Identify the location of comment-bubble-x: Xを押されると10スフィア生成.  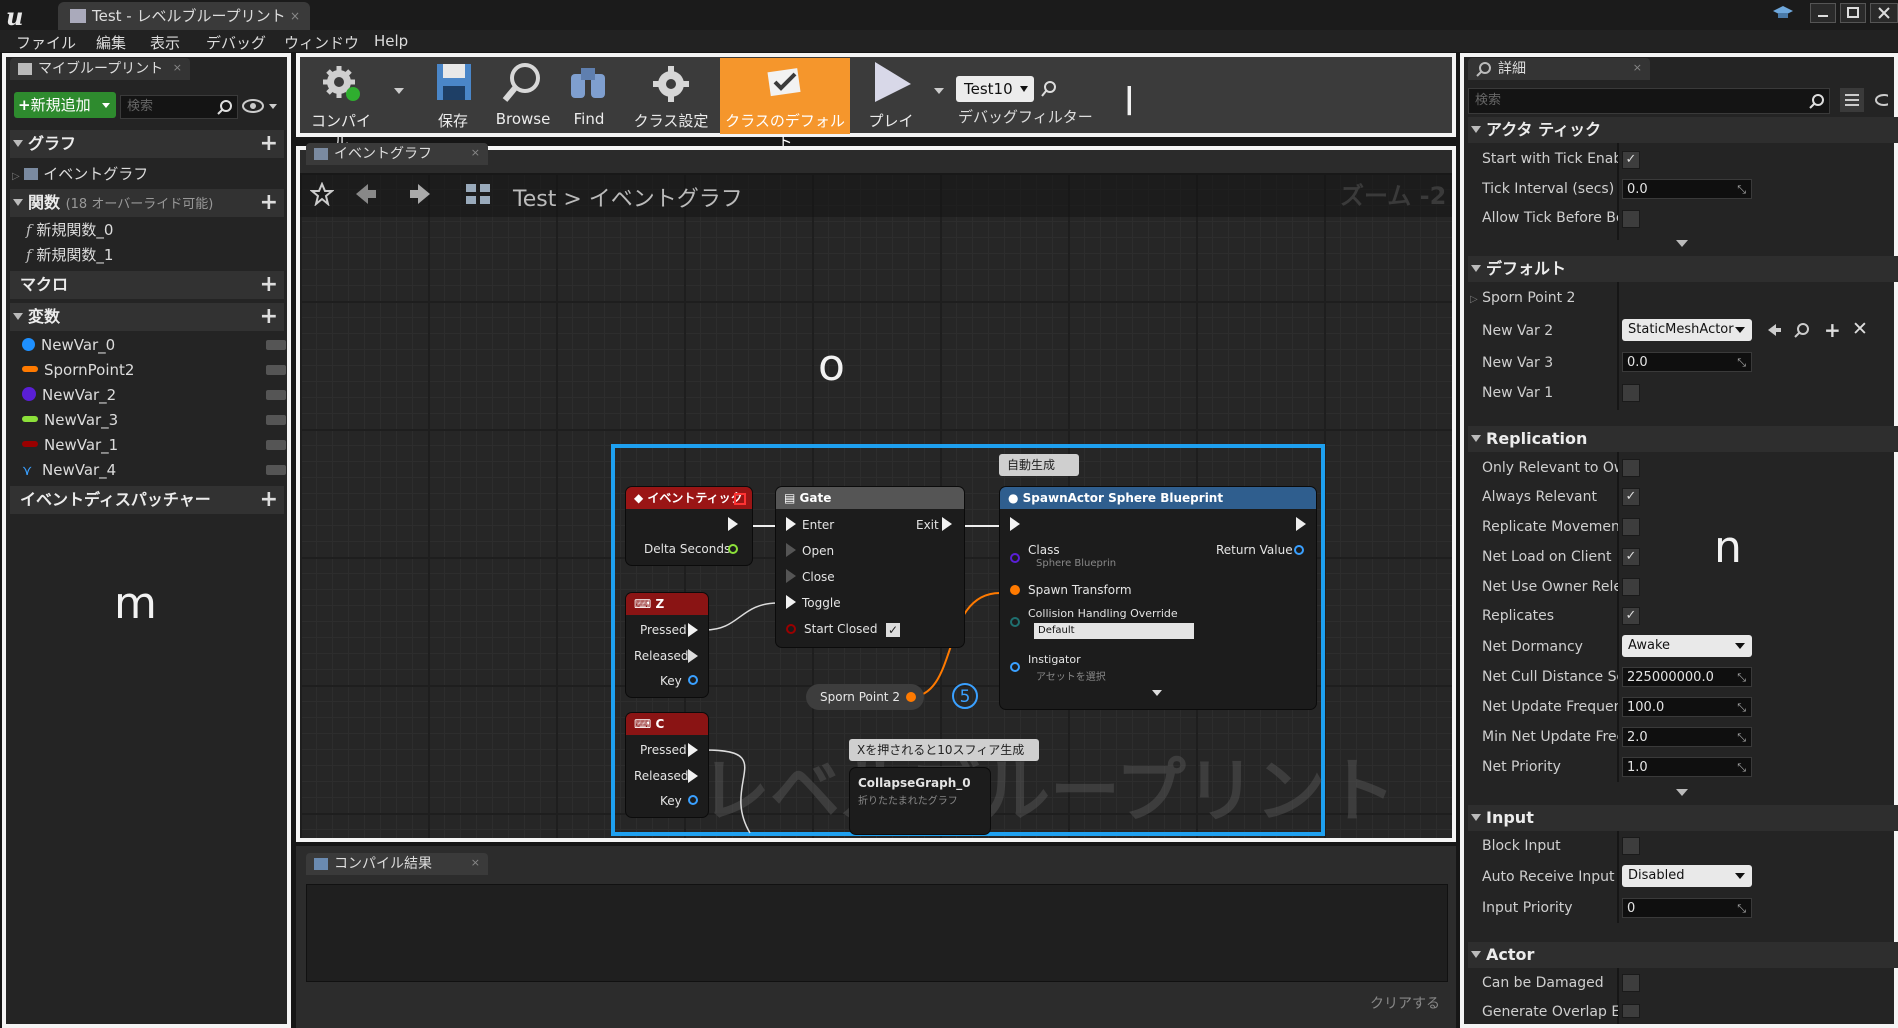
(944, 750).